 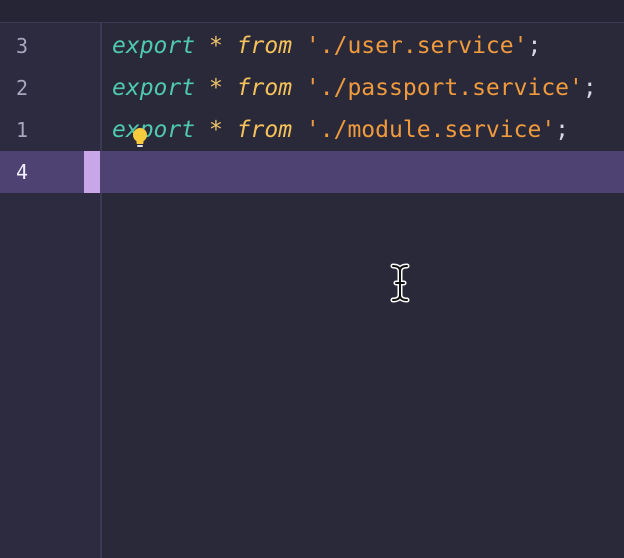 I want to click on text-cursor-icon, so click(x=400, y=283).